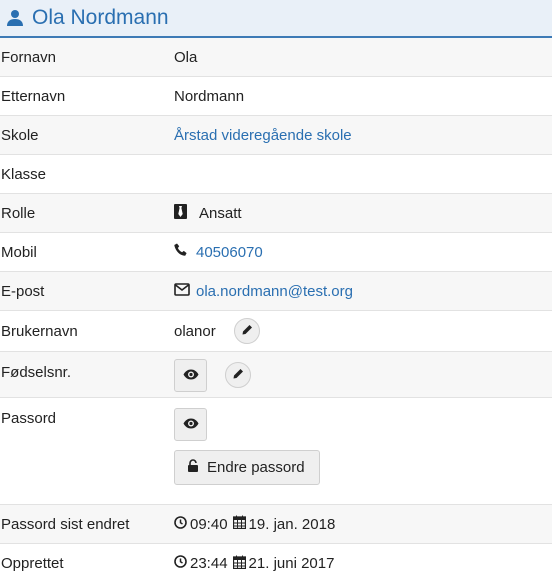 The height and width of the screenshot is (583, 552). What do you see at coordinates (276, 96) in the screenshot?
I see `row-etternavn: Etternavn Nordmann` at bounding box center [276, 96].